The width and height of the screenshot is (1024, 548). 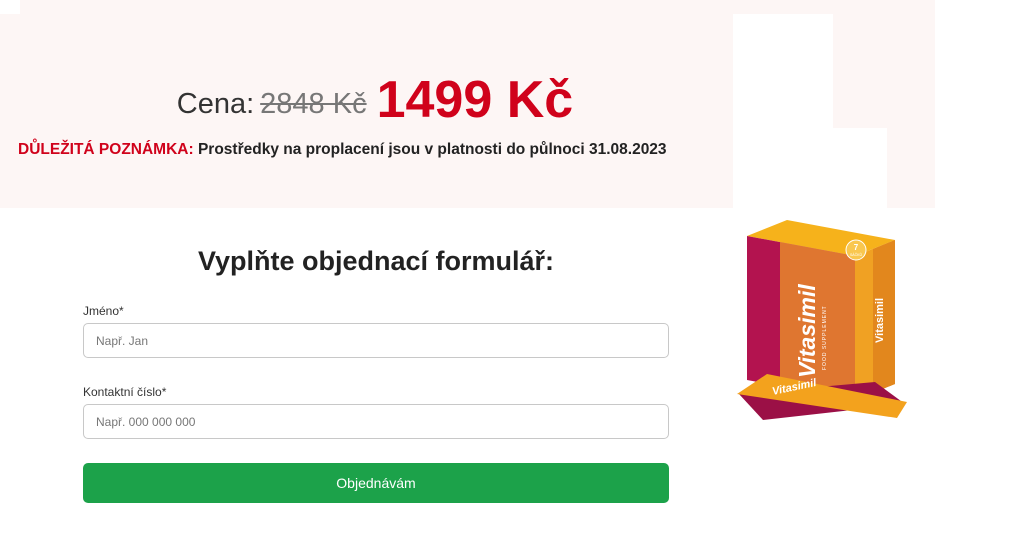 What do you see at coordinates (106, 149) in the screenshot?
I see `important-note-label: DŮLEŽITÁ POZNÁMKA:` at bounding box center [106, 149].